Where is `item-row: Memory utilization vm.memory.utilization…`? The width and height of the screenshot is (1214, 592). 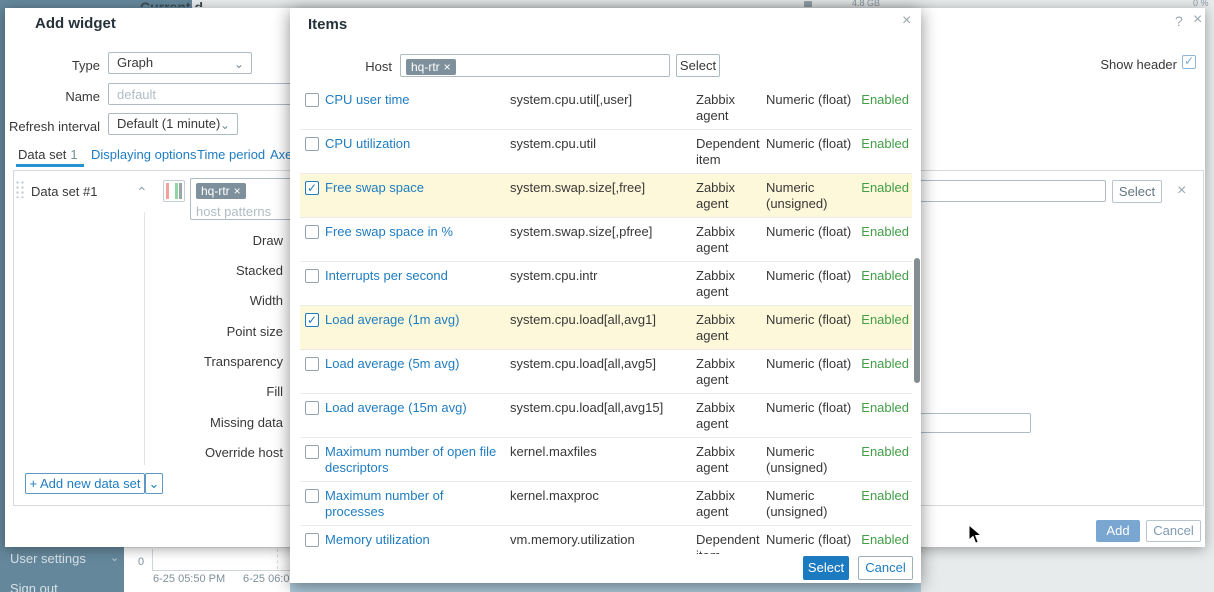
item-row: Memory utilization vm.memory.utilization… is located at coordinates (606, 540).